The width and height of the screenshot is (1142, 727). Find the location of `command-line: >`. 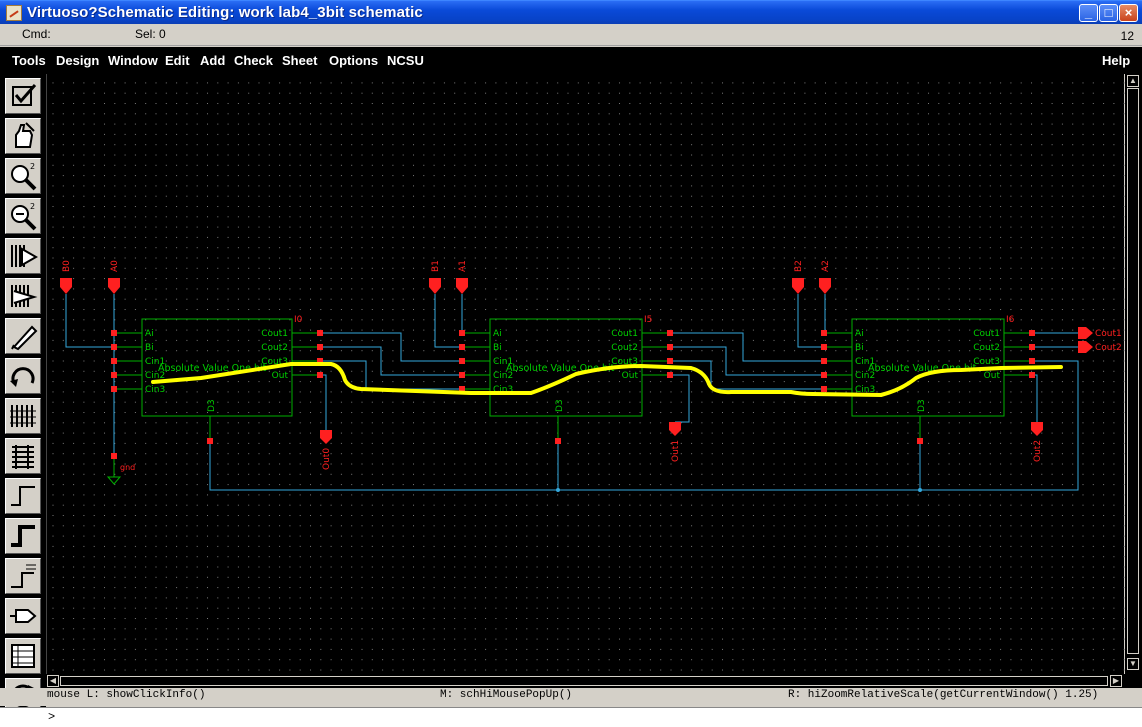

command-line: > is located at coordinates (571, 717).